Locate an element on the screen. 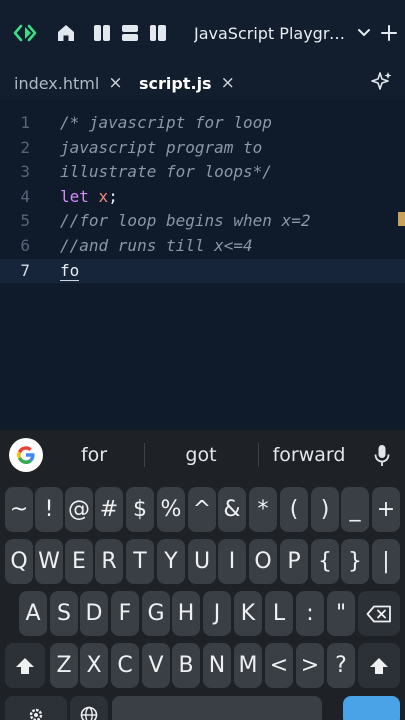  key-symbol: " is located at coordinates (341, 613).